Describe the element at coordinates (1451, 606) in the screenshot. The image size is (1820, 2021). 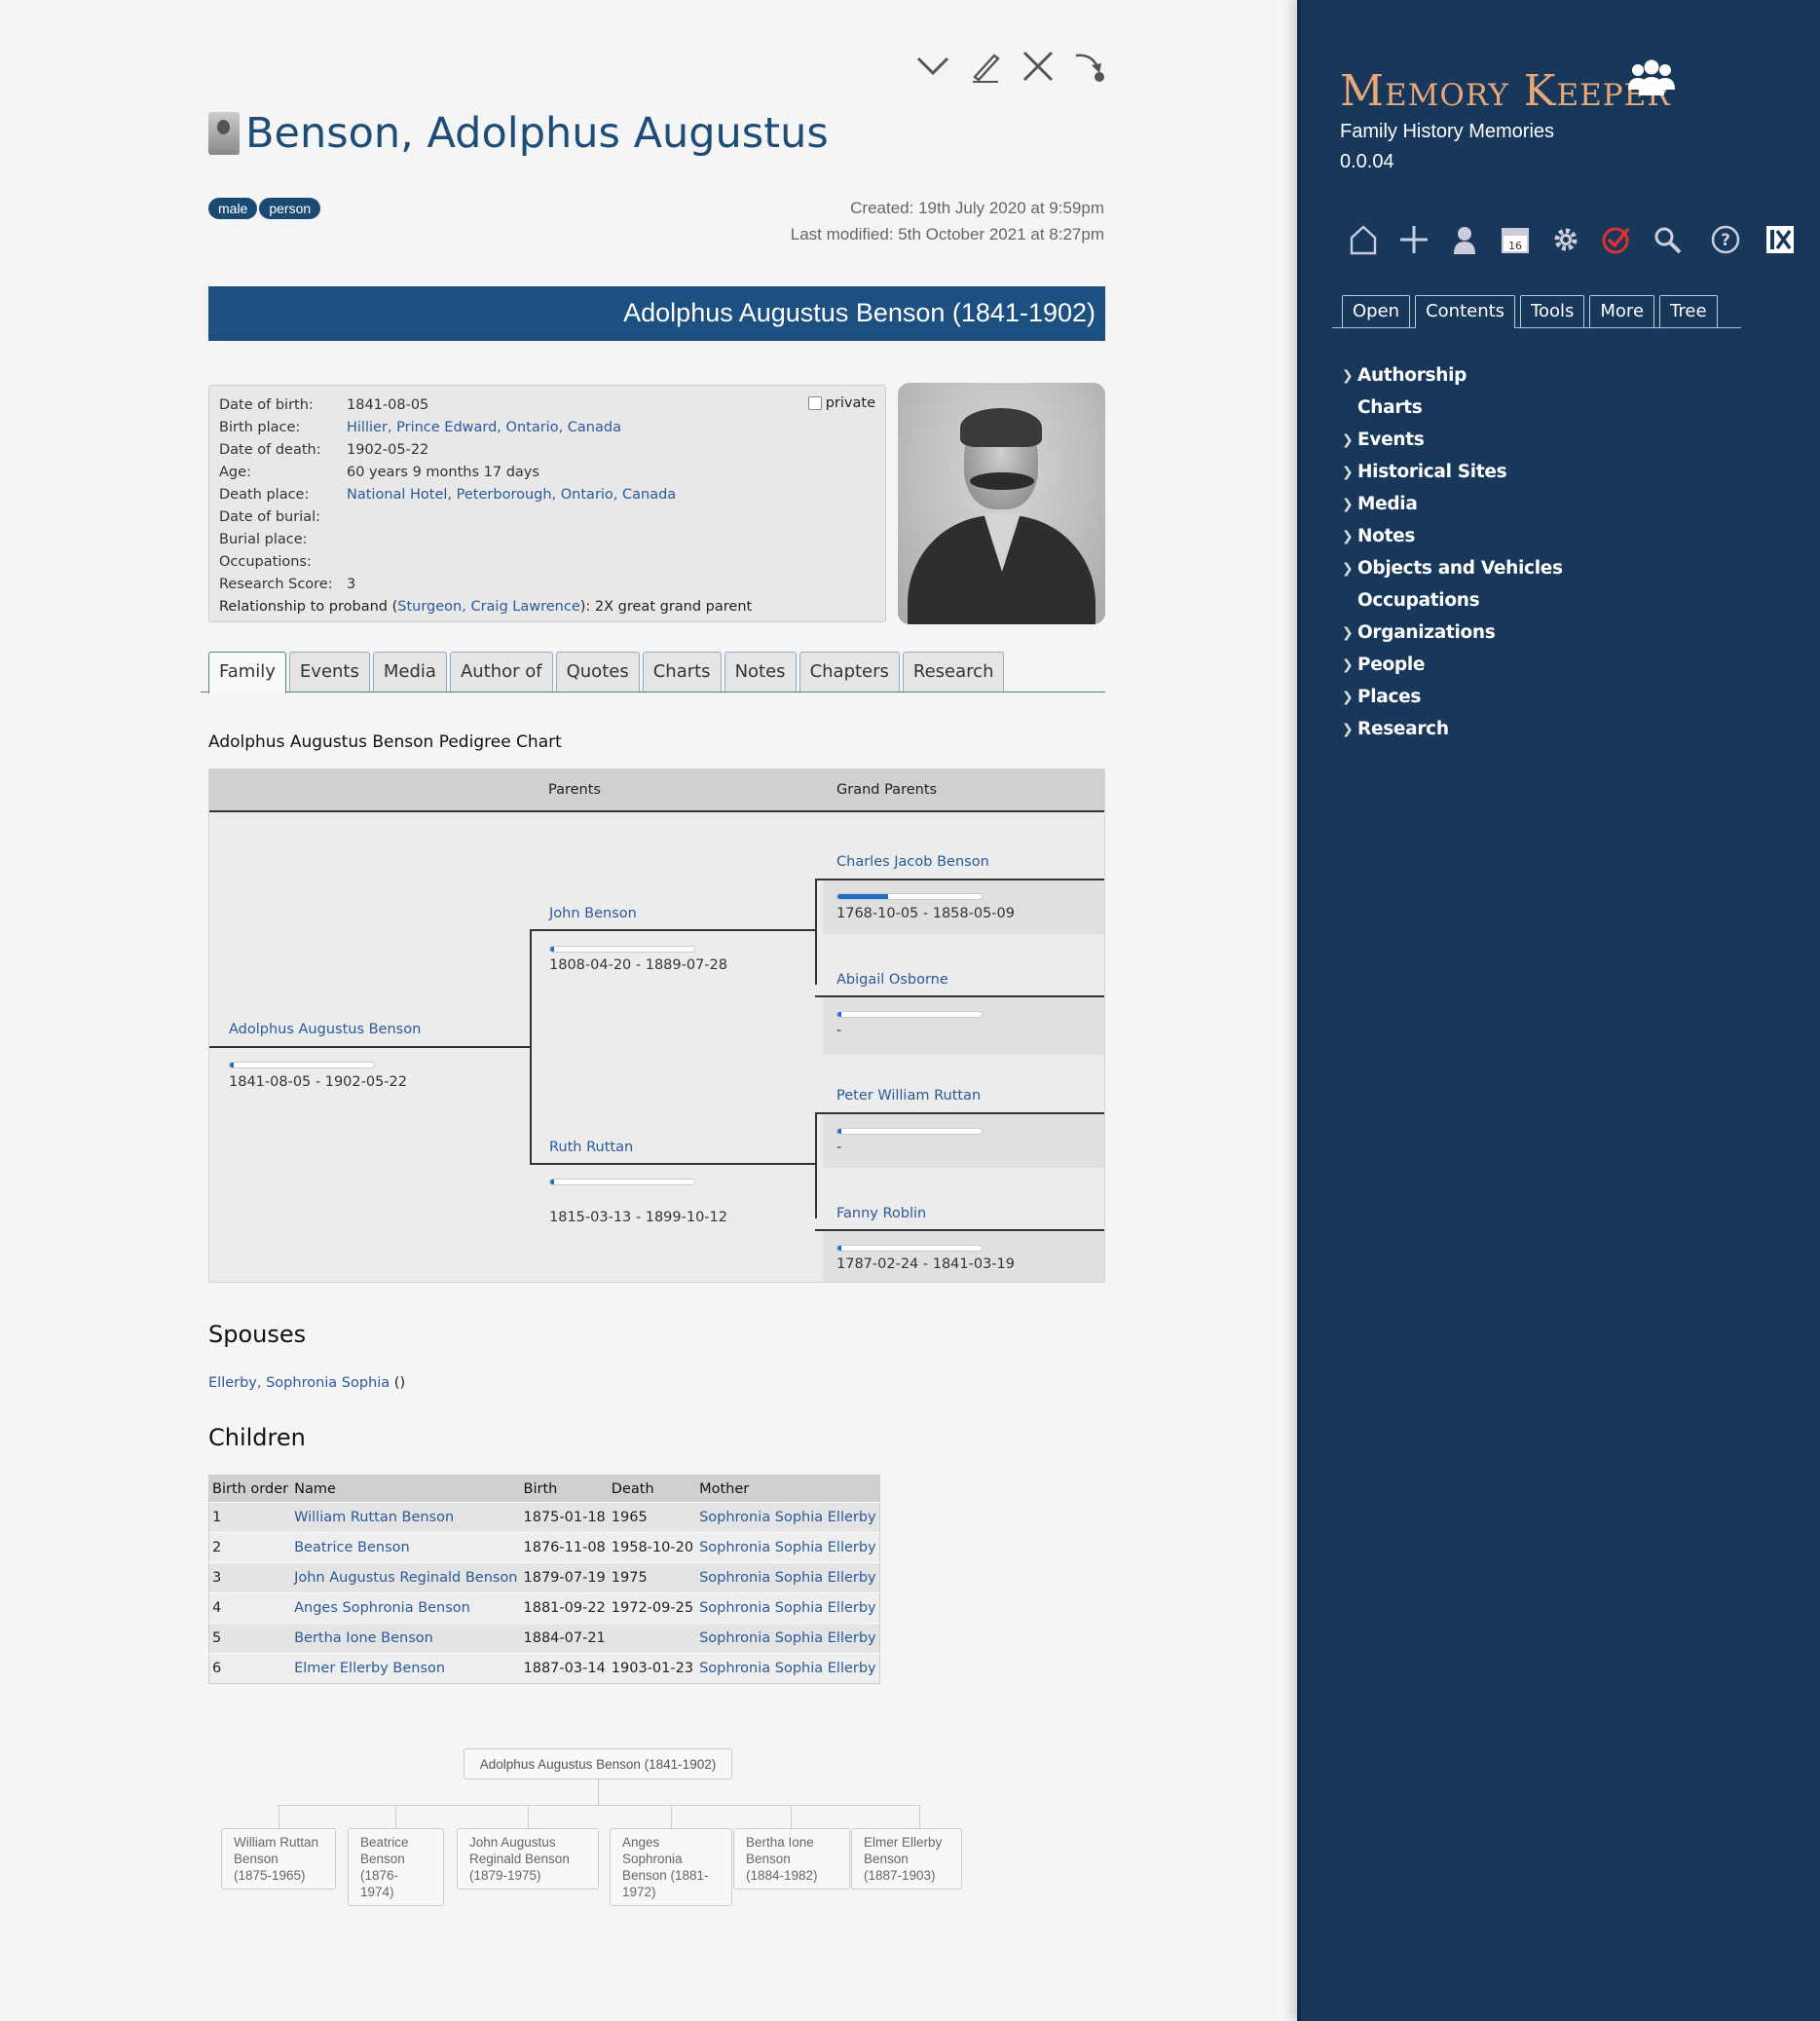
I see `sidebar-item-occupations: Occupations` at that location.